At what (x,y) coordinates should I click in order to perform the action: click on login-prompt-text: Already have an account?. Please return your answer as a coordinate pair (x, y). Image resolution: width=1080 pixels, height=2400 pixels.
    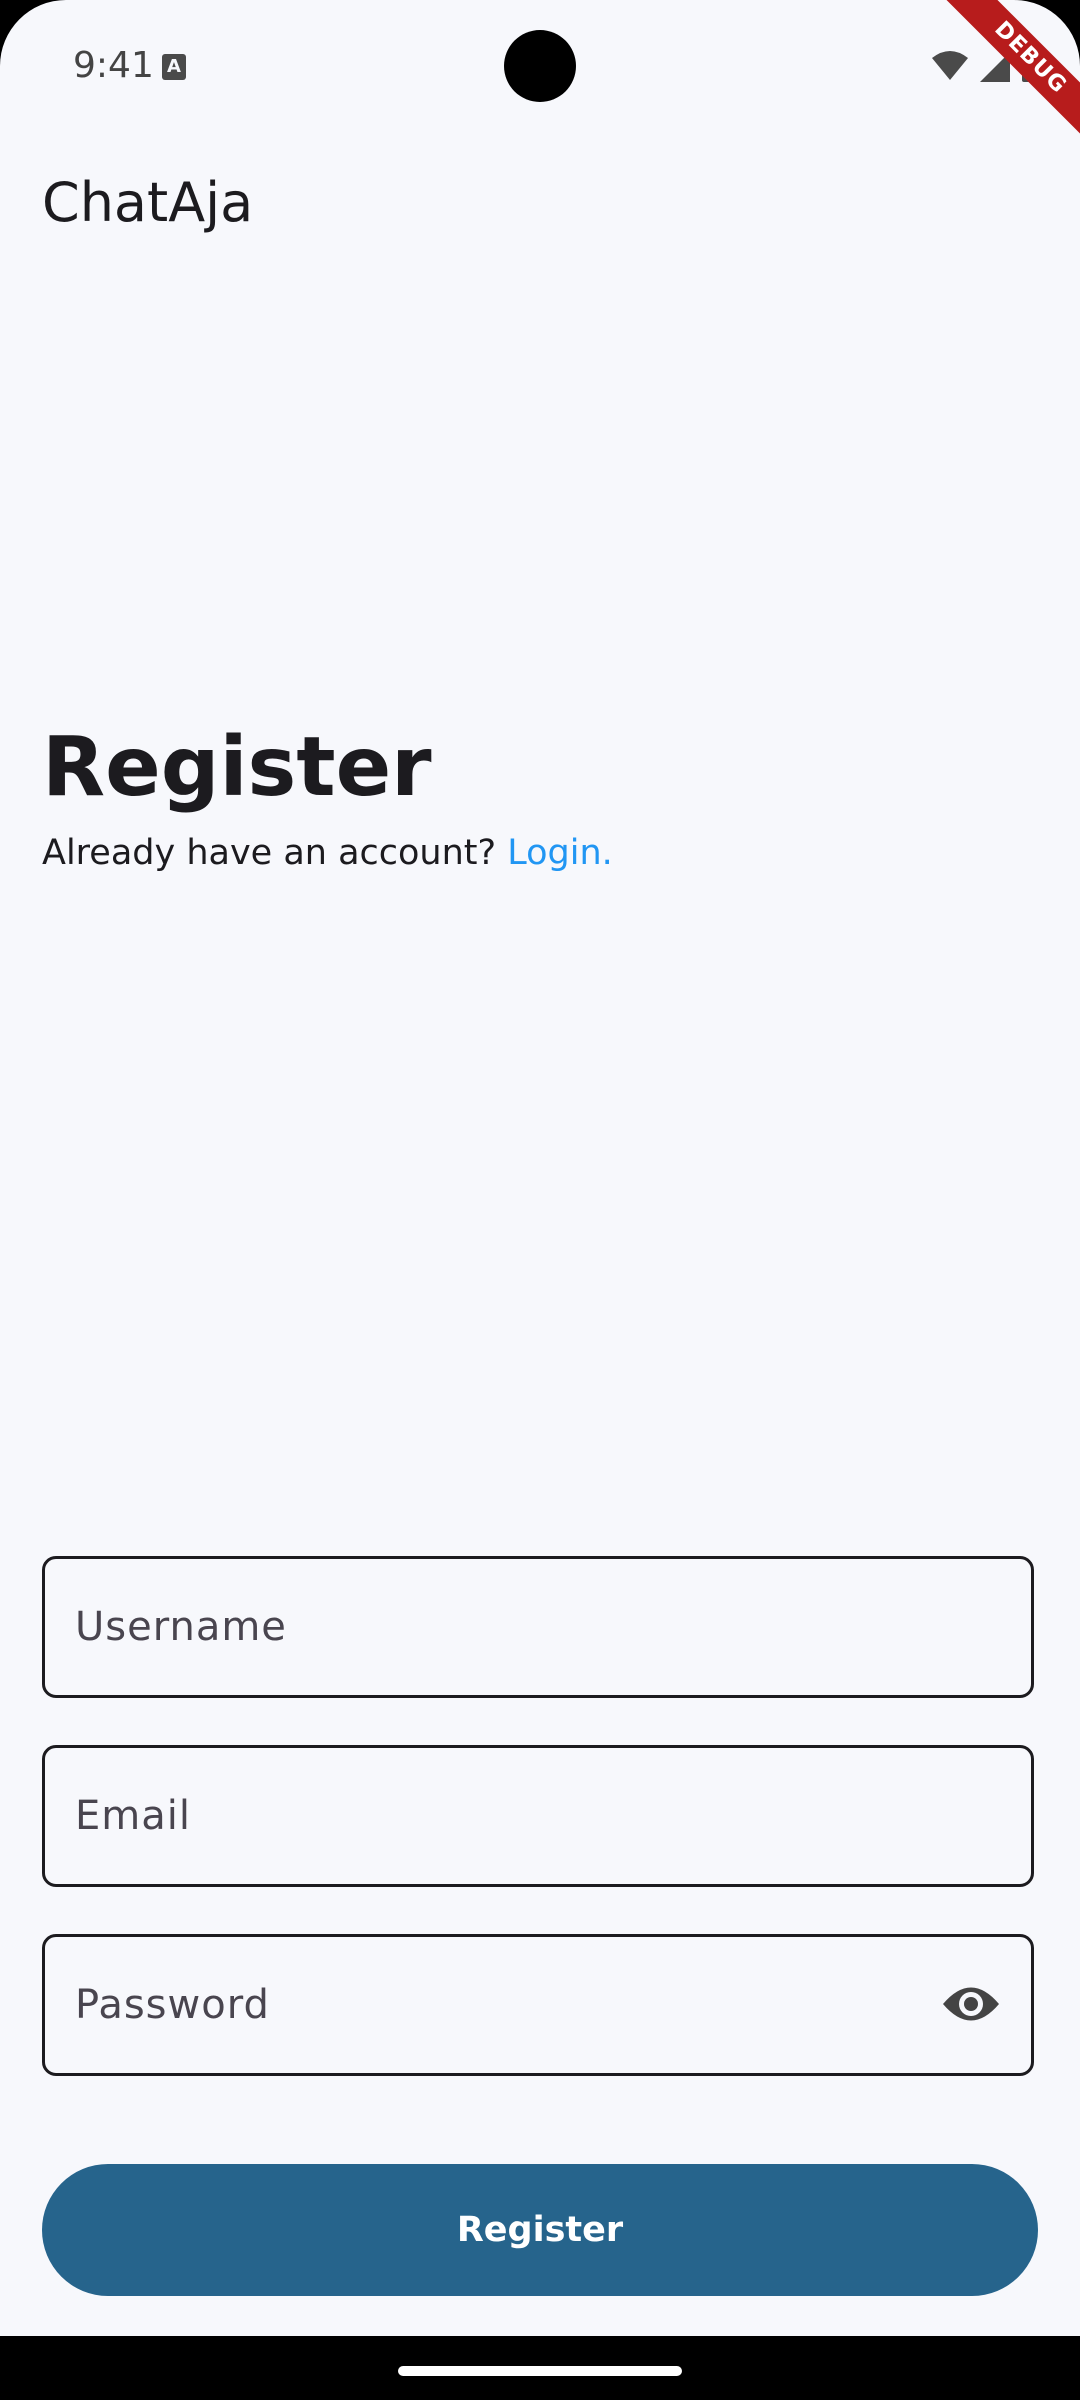
    Looking at the image, I should click on (269, 853).